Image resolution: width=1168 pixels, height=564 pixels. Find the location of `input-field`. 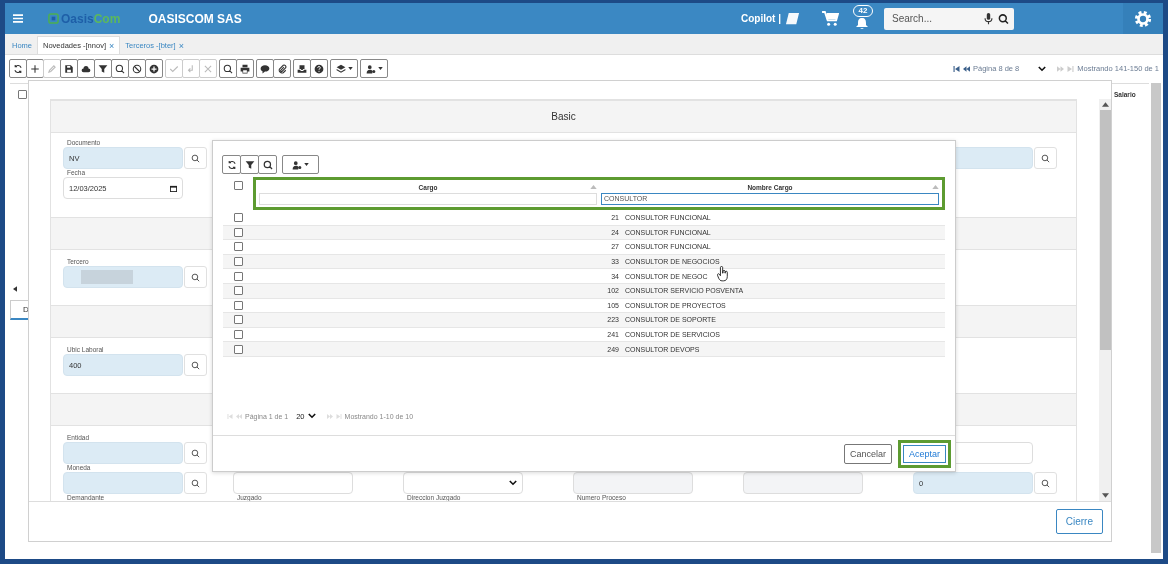

input-field is located at coordinates (293, 483).